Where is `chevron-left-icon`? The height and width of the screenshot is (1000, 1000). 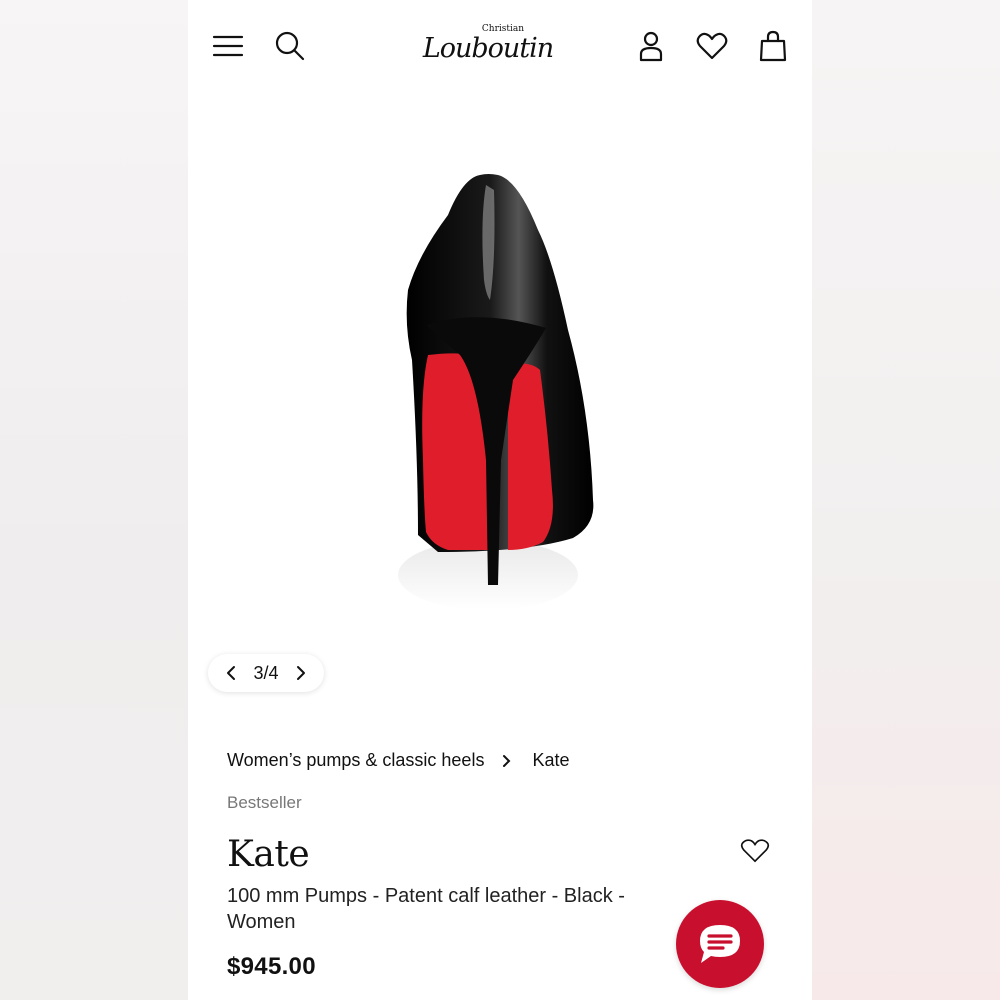
chevron-left-icon is located at coordinates (231, 673).